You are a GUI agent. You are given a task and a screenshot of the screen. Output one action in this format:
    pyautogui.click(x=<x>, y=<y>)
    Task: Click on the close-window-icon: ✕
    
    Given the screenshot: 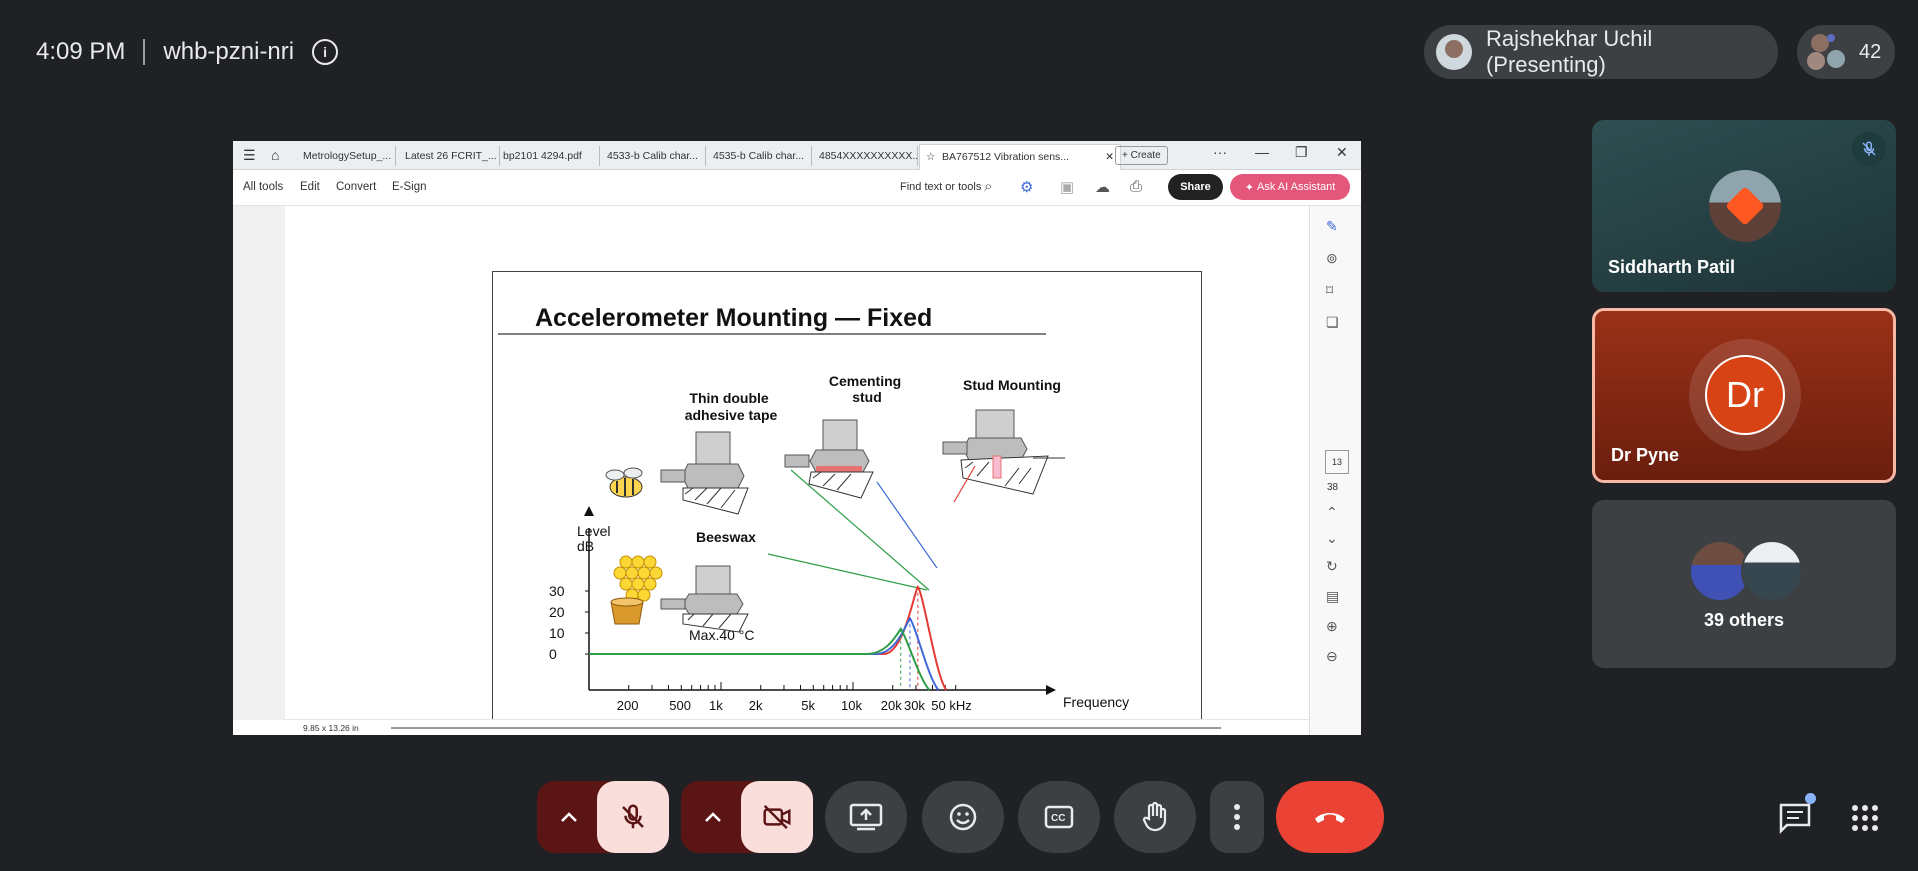 What is the action you would take?
    pyautogui.click(x=1342, y=152)
    